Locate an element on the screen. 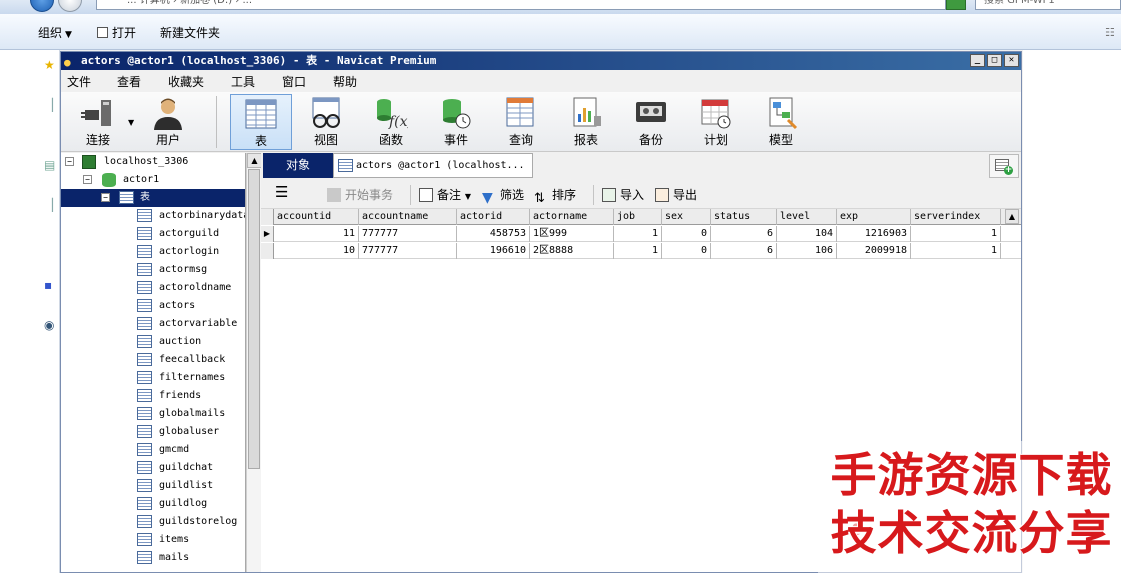 The height and width of the screenshot is (573, 1121). connect-dropdown-icon: ▼ is located at coordinates (131, 122).